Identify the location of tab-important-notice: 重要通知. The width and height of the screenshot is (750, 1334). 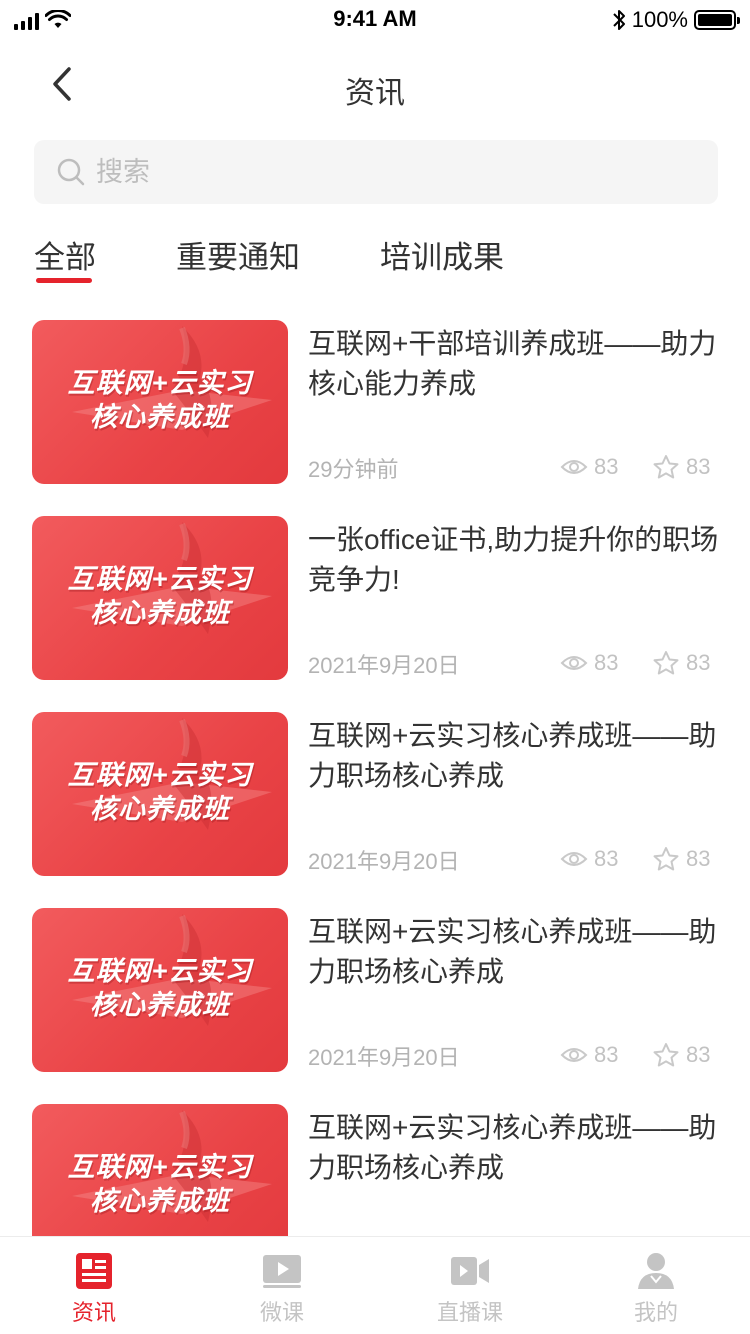
(238, 254).